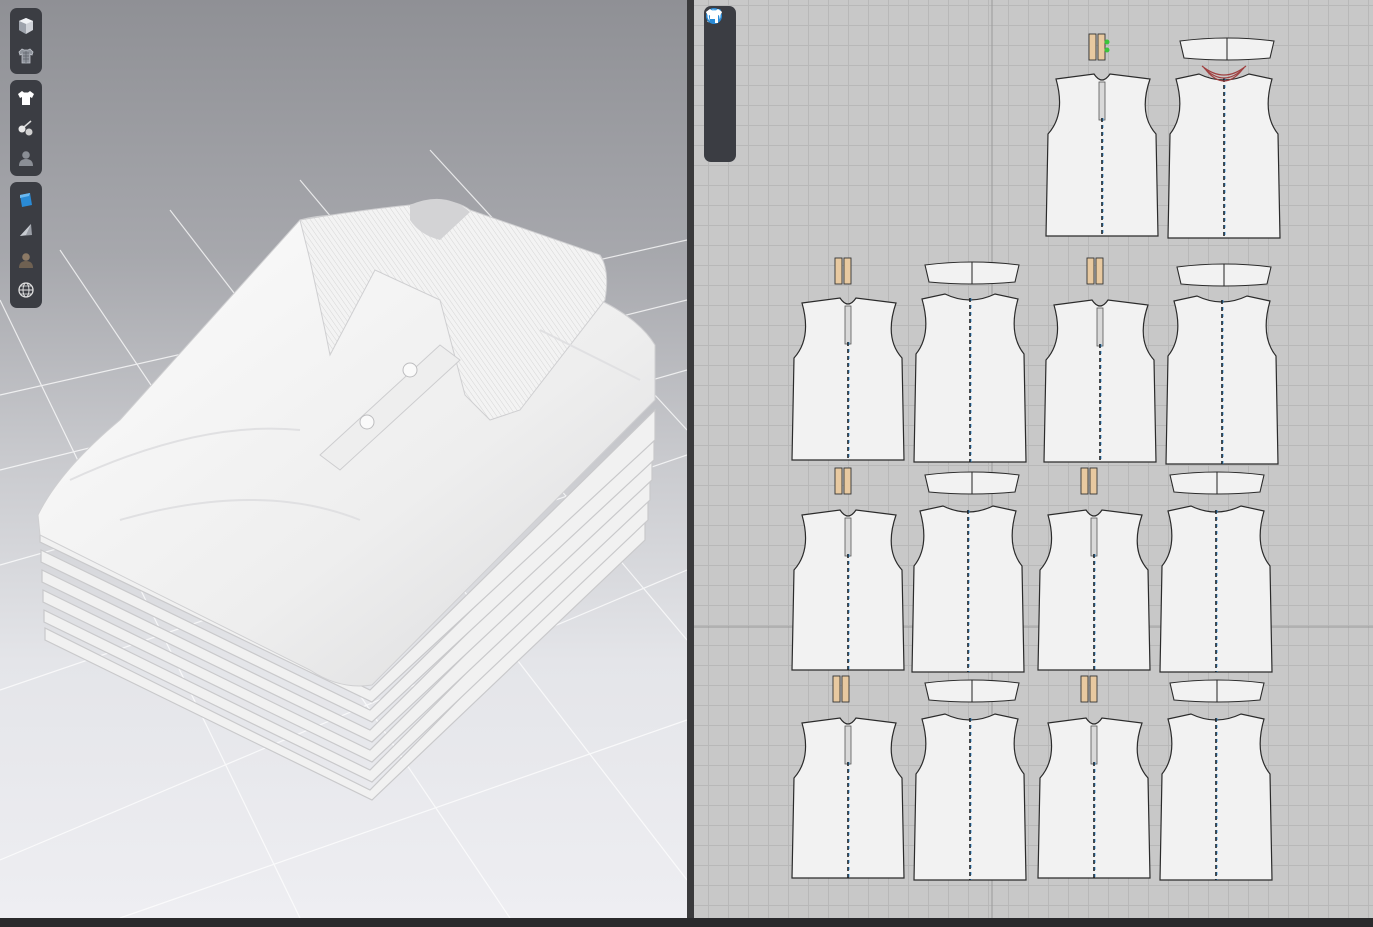 The image size is (1373, 927). Describe the element at coordinates (690, 463) in the screenshot. I see `viewport-divider` at that location.